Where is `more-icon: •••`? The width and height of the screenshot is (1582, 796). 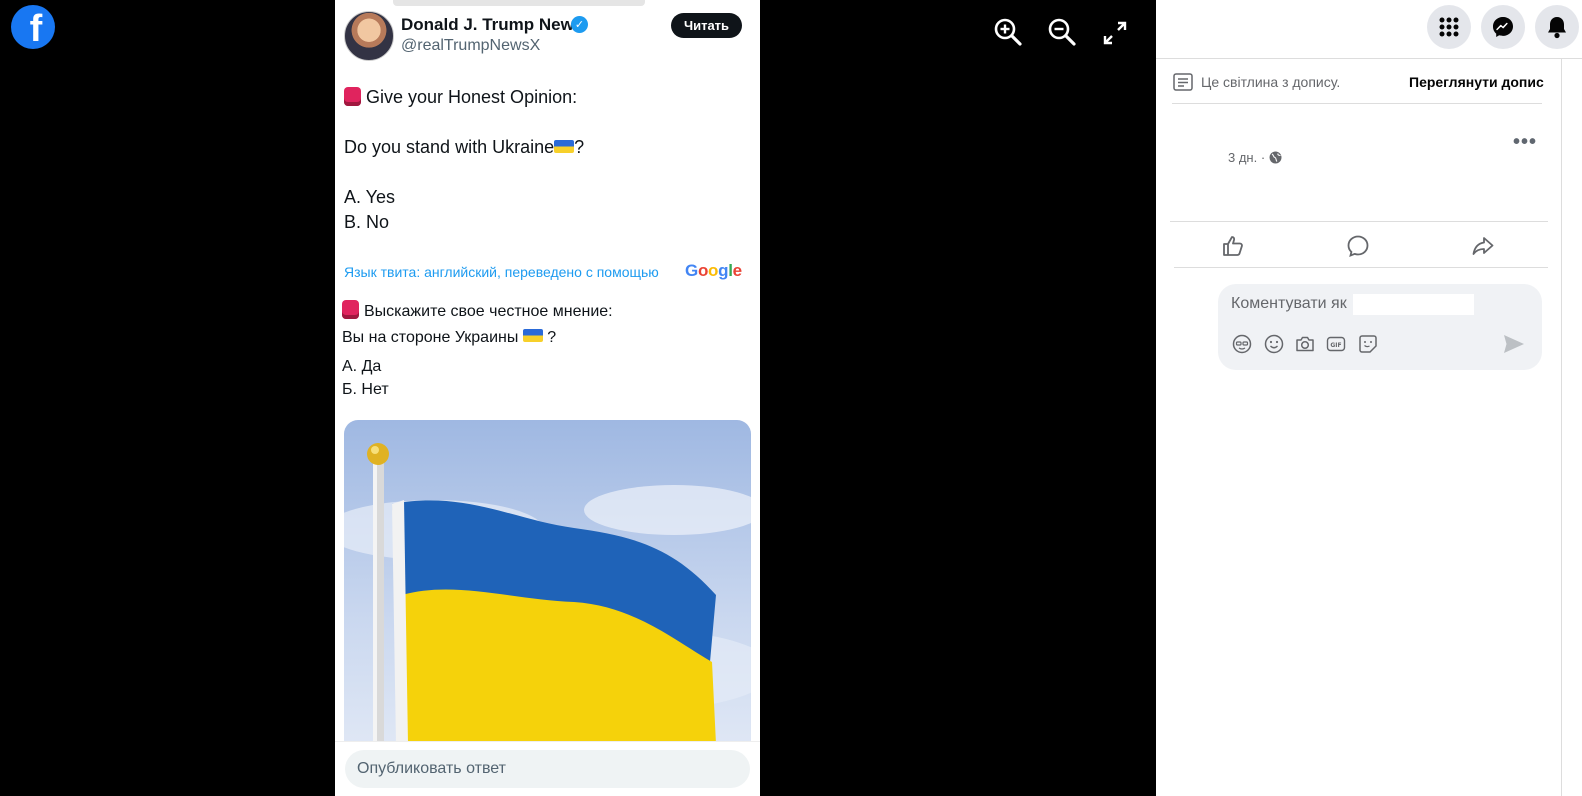
more-icon: ••• is located at coordinates (1525, 142).